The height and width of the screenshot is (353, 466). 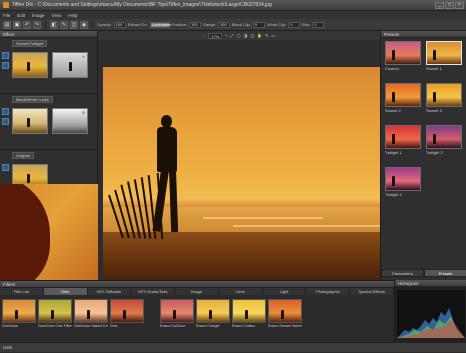 What do you see at coordinates (232, 35) in the screenshot?
I see `fit-icon: ⤢` at bounding box center [232, 35].